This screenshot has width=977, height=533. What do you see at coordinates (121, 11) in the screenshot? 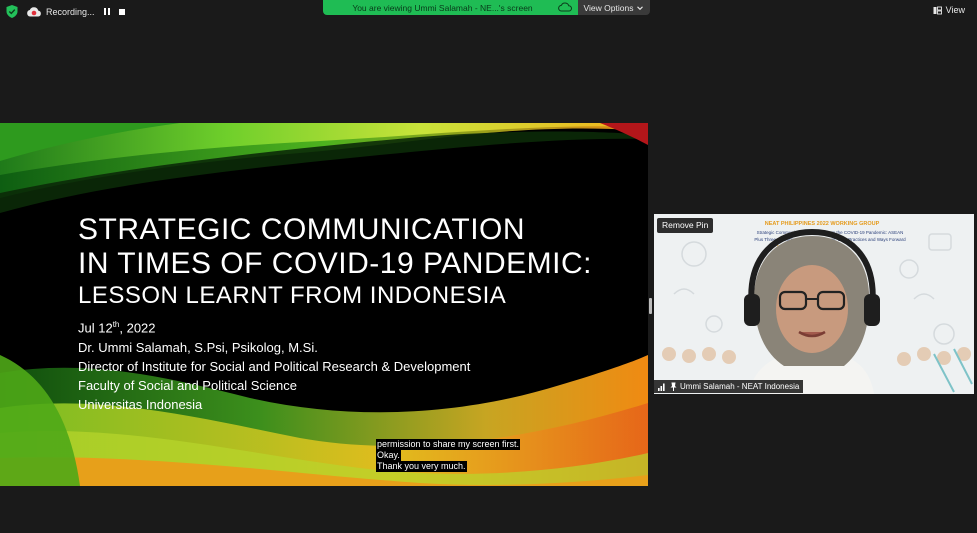
I see `stop-recording-button` at bounding box center [121, 11].